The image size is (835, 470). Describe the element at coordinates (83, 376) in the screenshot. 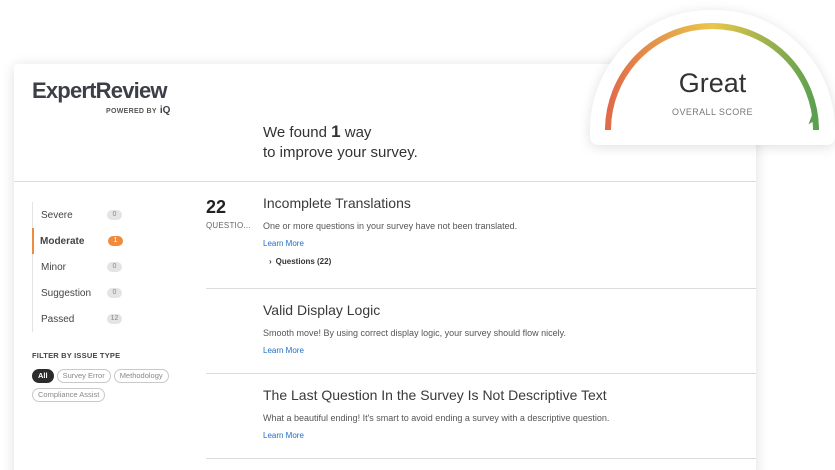

I see `chip-survey-error: Survey Error` at that location.